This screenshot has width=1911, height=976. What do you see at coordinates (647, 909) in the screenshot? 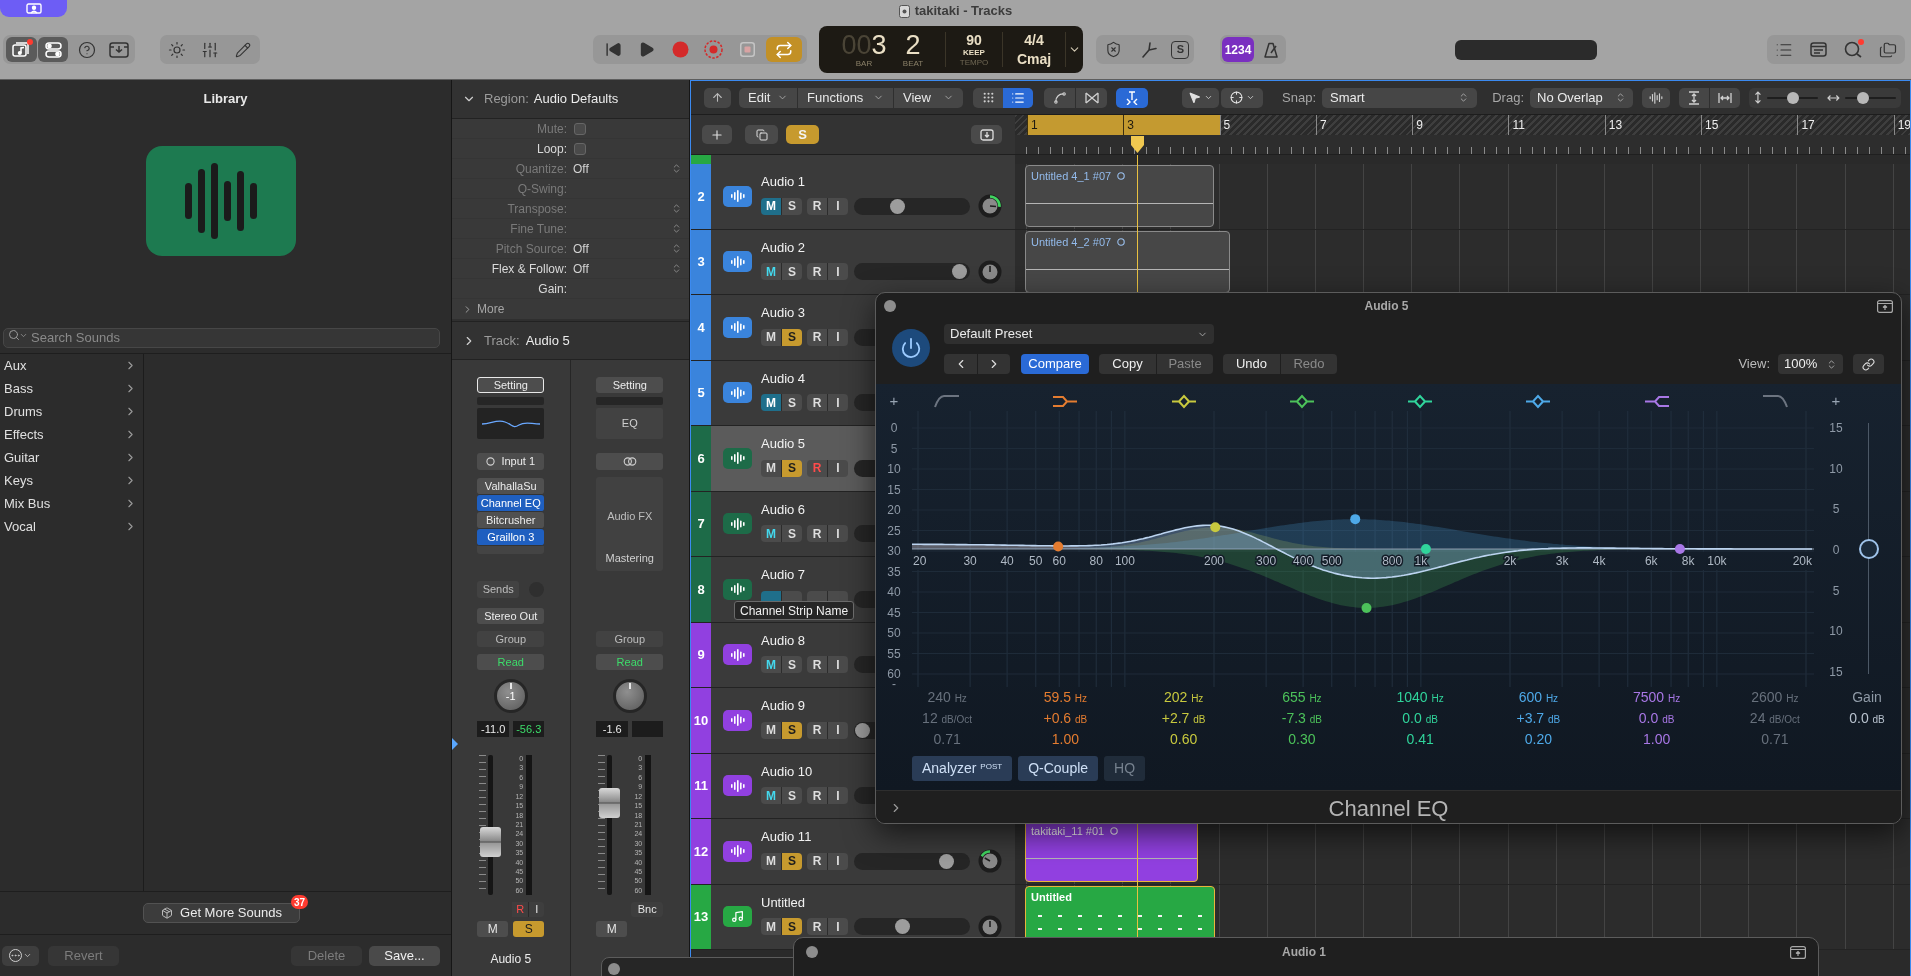
I see `bounce-button: Bnc` at bounding box center [647, 909].